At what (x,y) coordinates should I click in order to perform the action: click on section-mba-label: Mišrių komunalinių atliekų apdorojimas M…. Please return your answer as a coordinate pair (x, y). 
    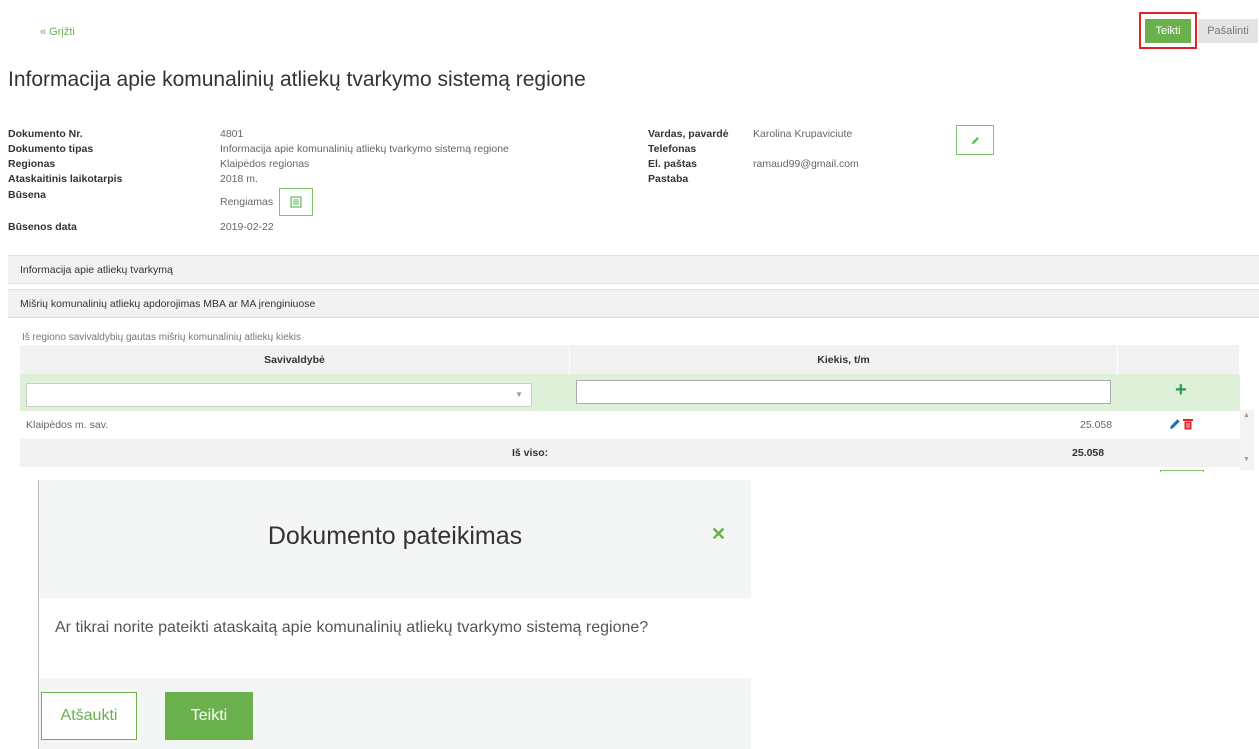
    Looking at the image, I should click on (168, 303).